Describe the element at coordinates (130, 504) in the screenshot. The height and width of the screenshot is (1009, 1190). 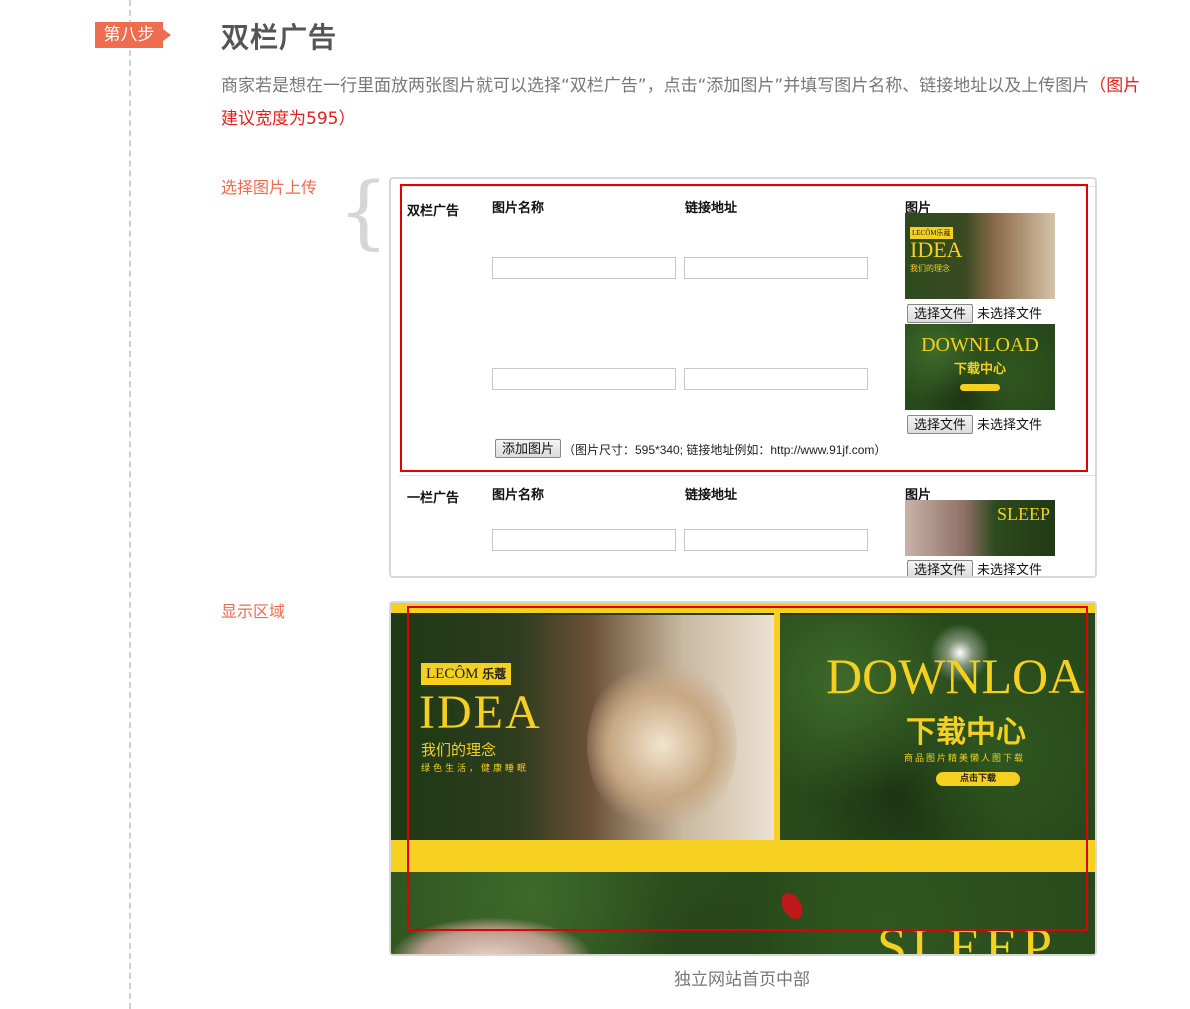
I see `timeline-dashed-line` at that location.